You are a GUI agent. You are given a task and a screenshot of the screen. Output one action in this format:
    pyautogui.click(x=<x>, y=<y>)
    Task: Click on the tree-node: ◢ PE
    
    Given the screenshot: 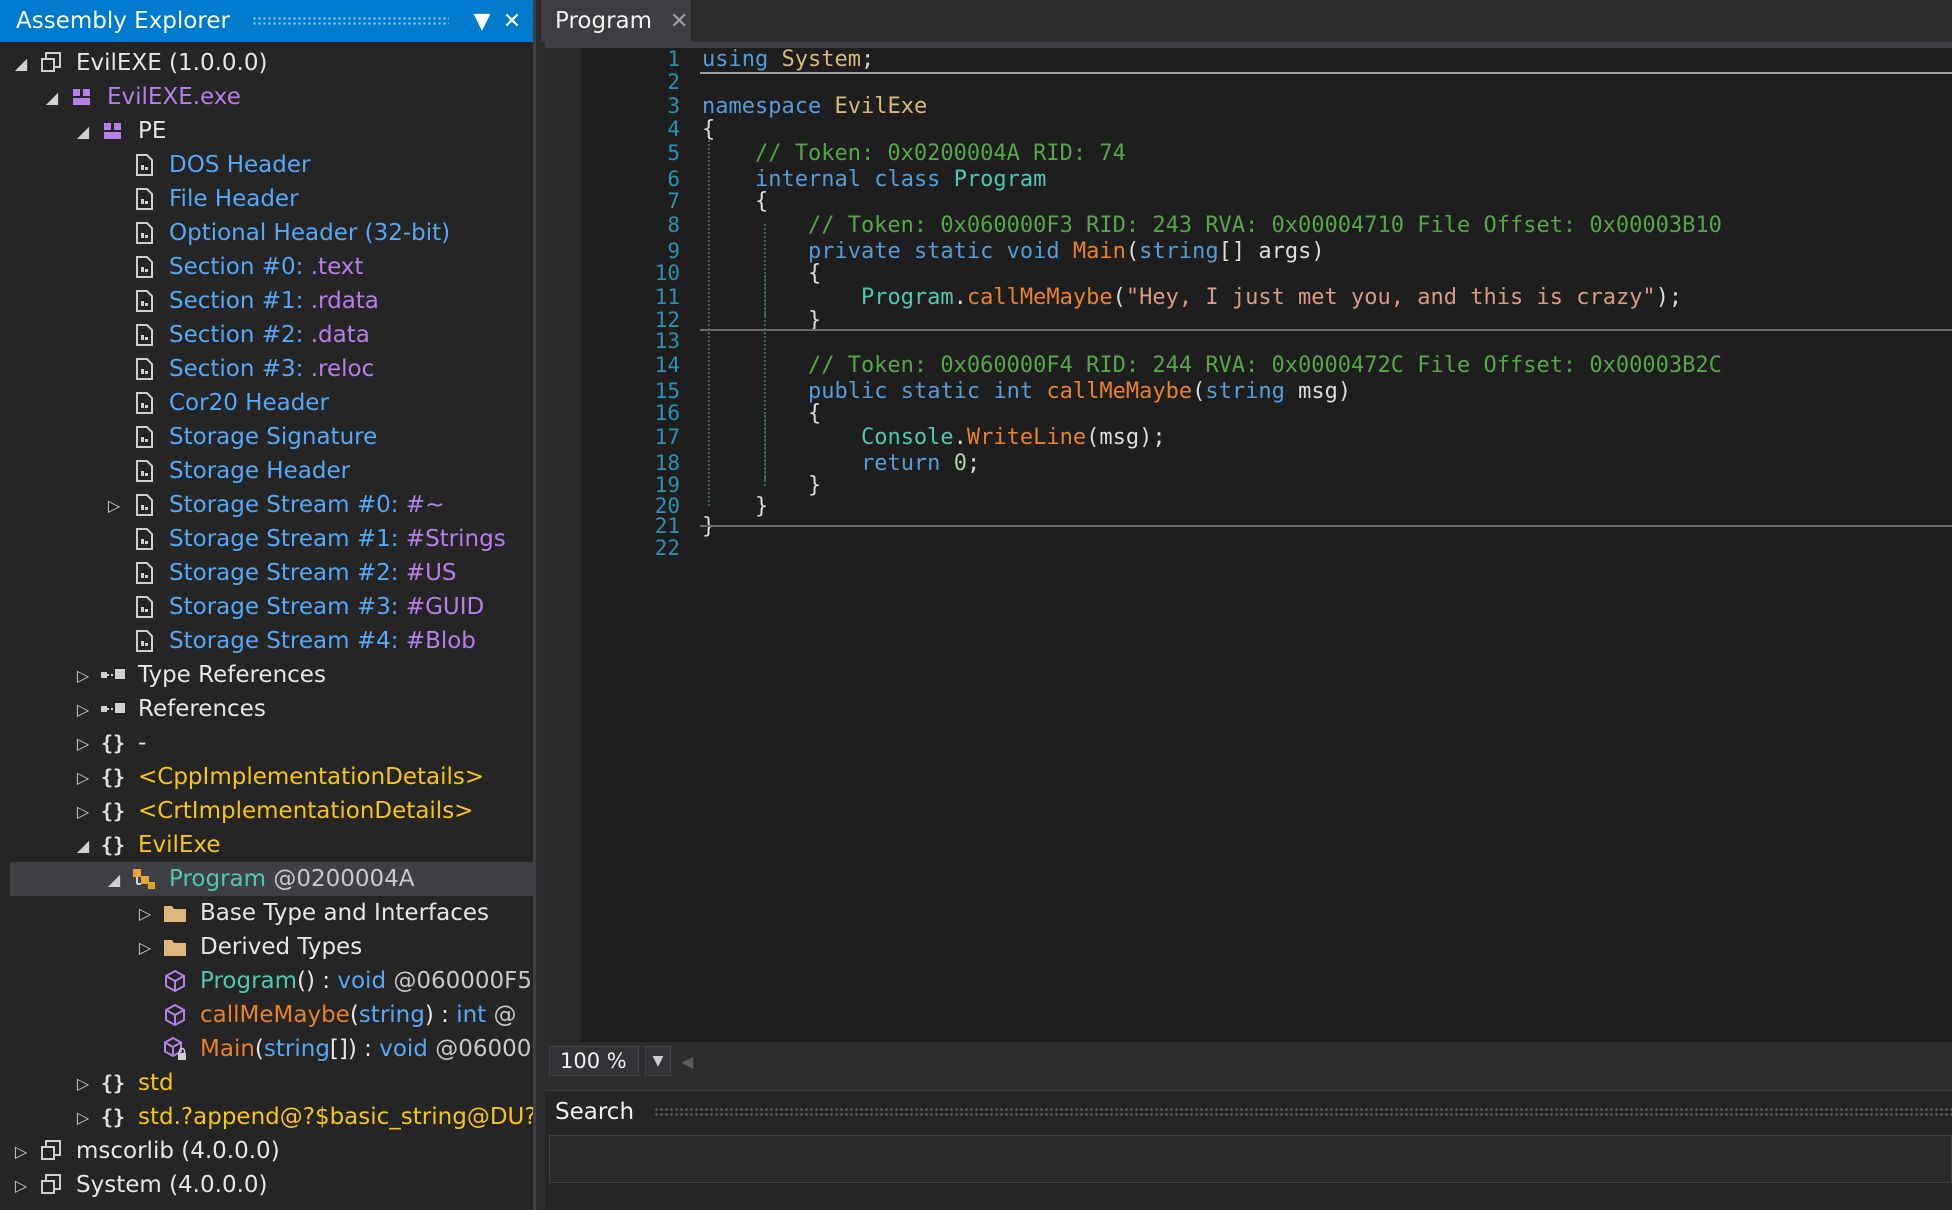 What is the action you would take?
    pyautogui.click(x=271, y=131)
    